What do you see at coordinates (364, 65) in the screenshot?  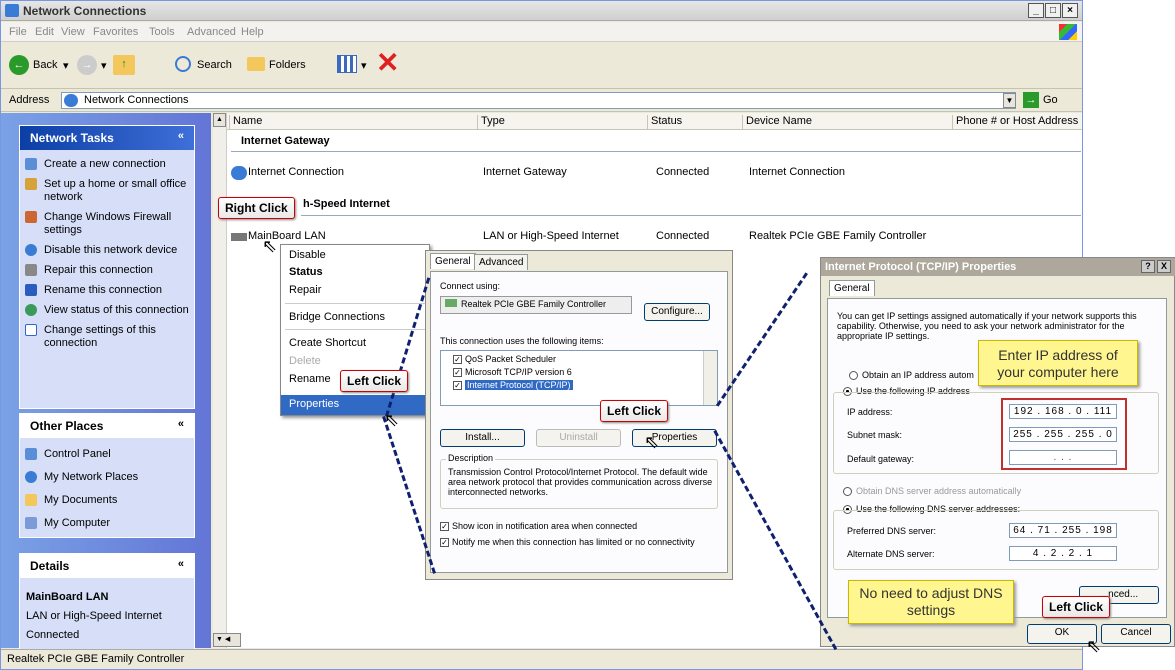 I see `views-dropdown-icon: ▾` at bounding box center [364, 65].